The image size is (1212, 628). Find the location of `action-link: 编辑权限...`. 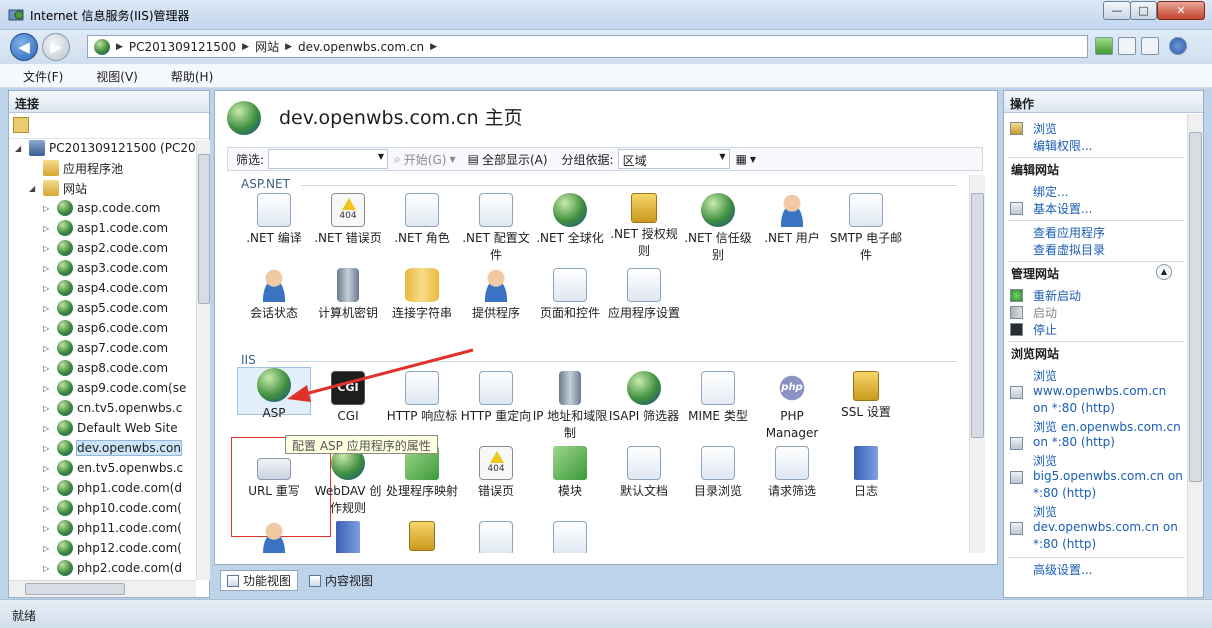

action-link: 编辑权限... is located at coordinates (1062, 145).